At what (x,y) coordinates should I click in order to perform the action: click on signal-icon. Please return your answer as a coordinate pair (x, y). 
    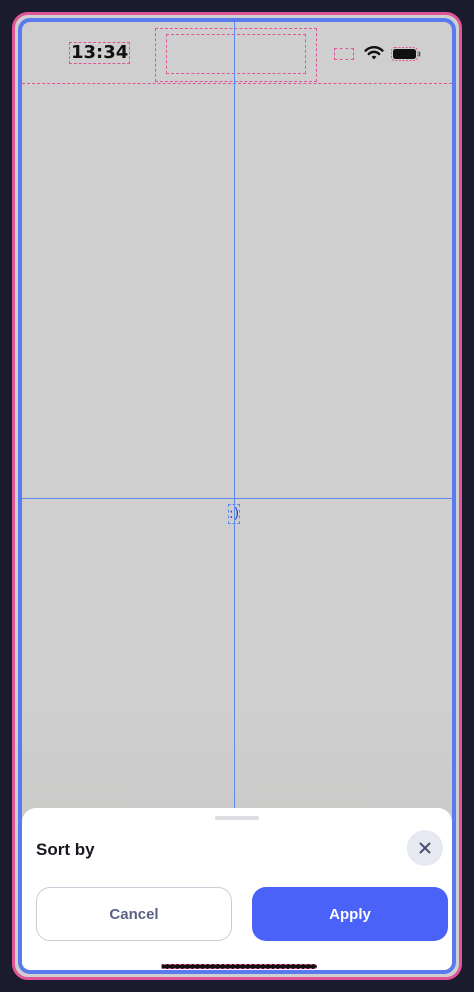
    Looking at the image, I should click on (344, 54).